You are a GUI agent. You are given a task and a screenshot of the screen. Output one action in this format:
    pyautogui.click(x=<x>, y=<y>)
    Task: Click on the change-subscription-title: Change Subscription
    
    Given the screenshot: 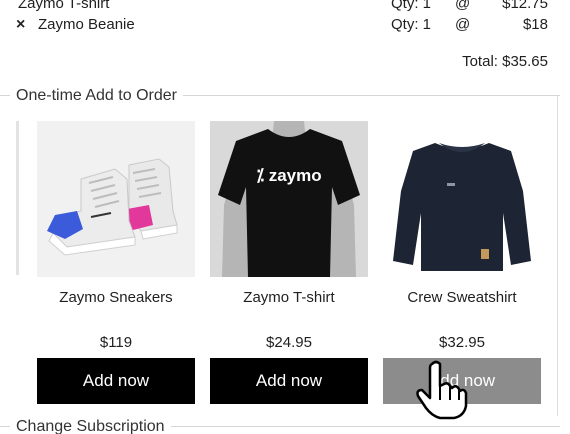 What is the action you would take?
    pyautogui.click(x=90, y=425)
    